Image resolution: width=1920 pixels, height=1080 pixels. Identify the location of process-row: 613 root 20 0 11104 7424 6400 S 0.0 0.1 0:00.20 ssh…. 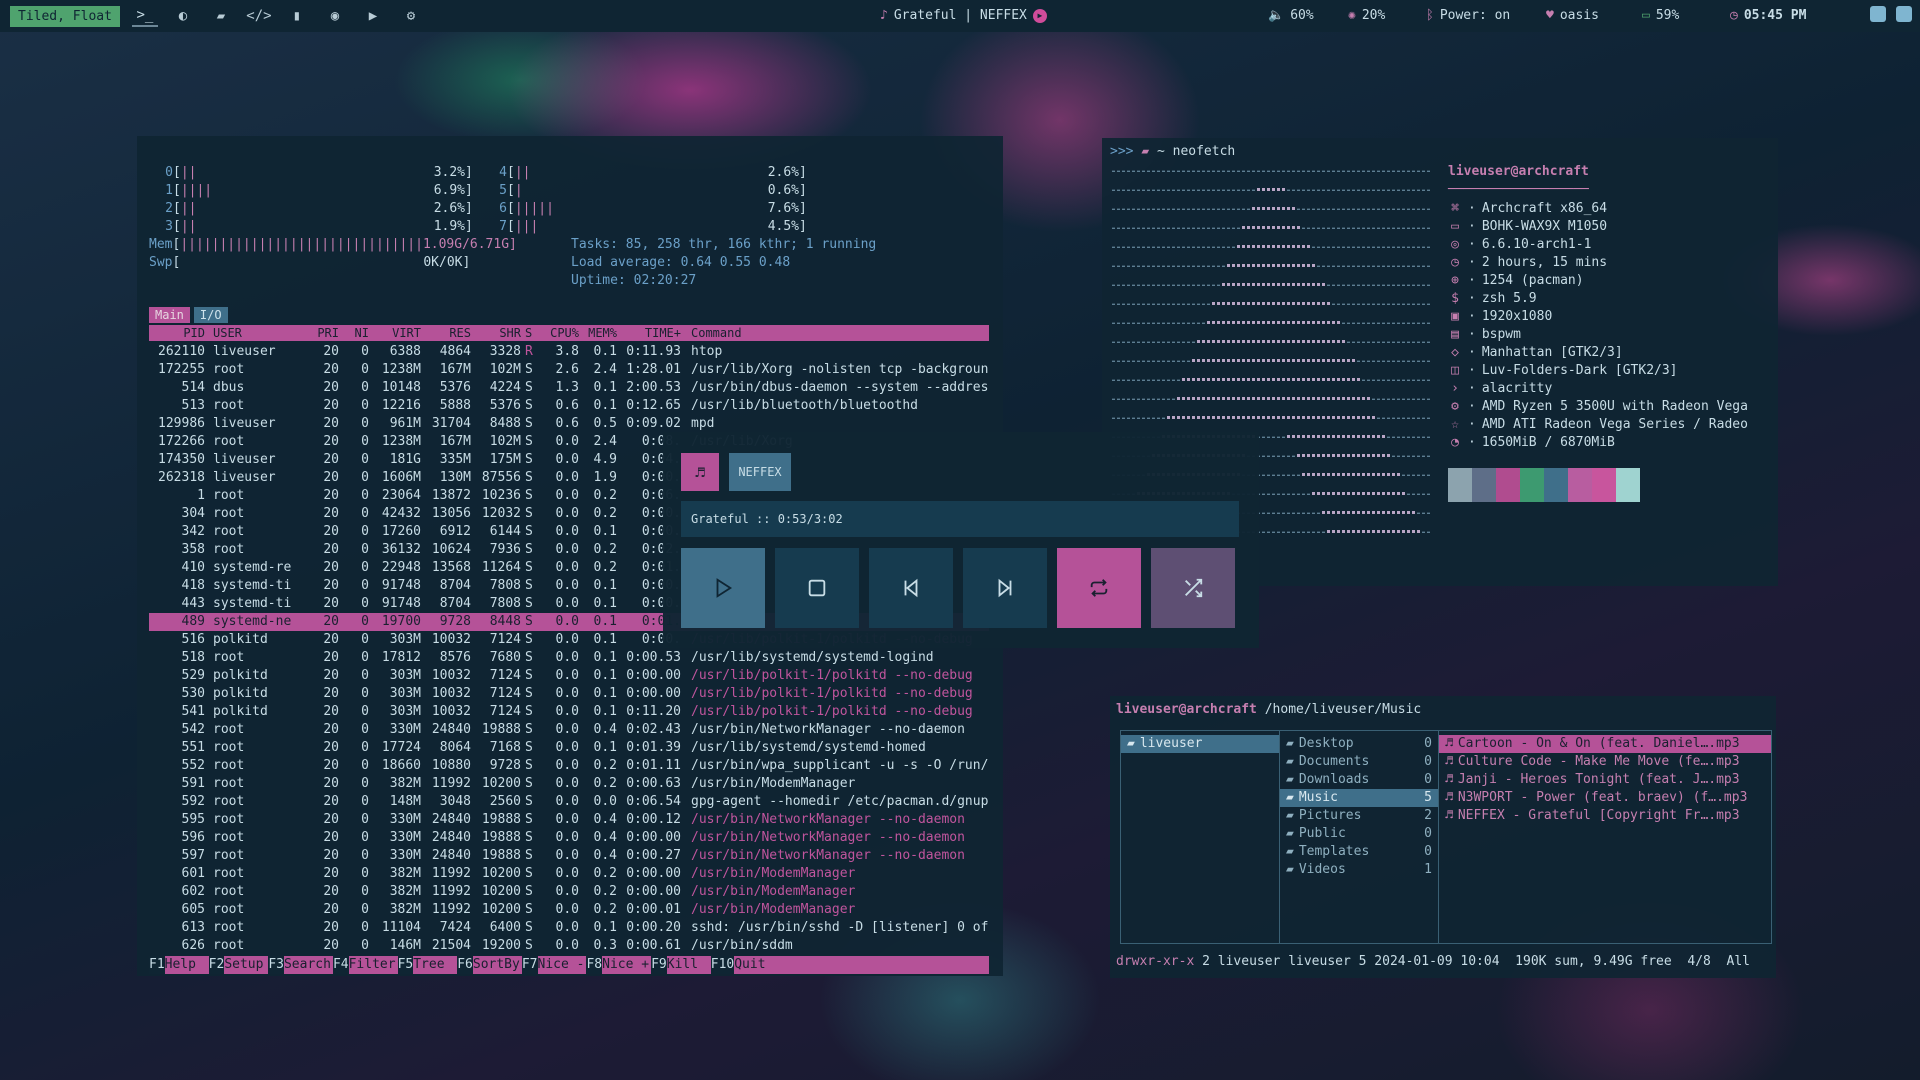
(569, 928).